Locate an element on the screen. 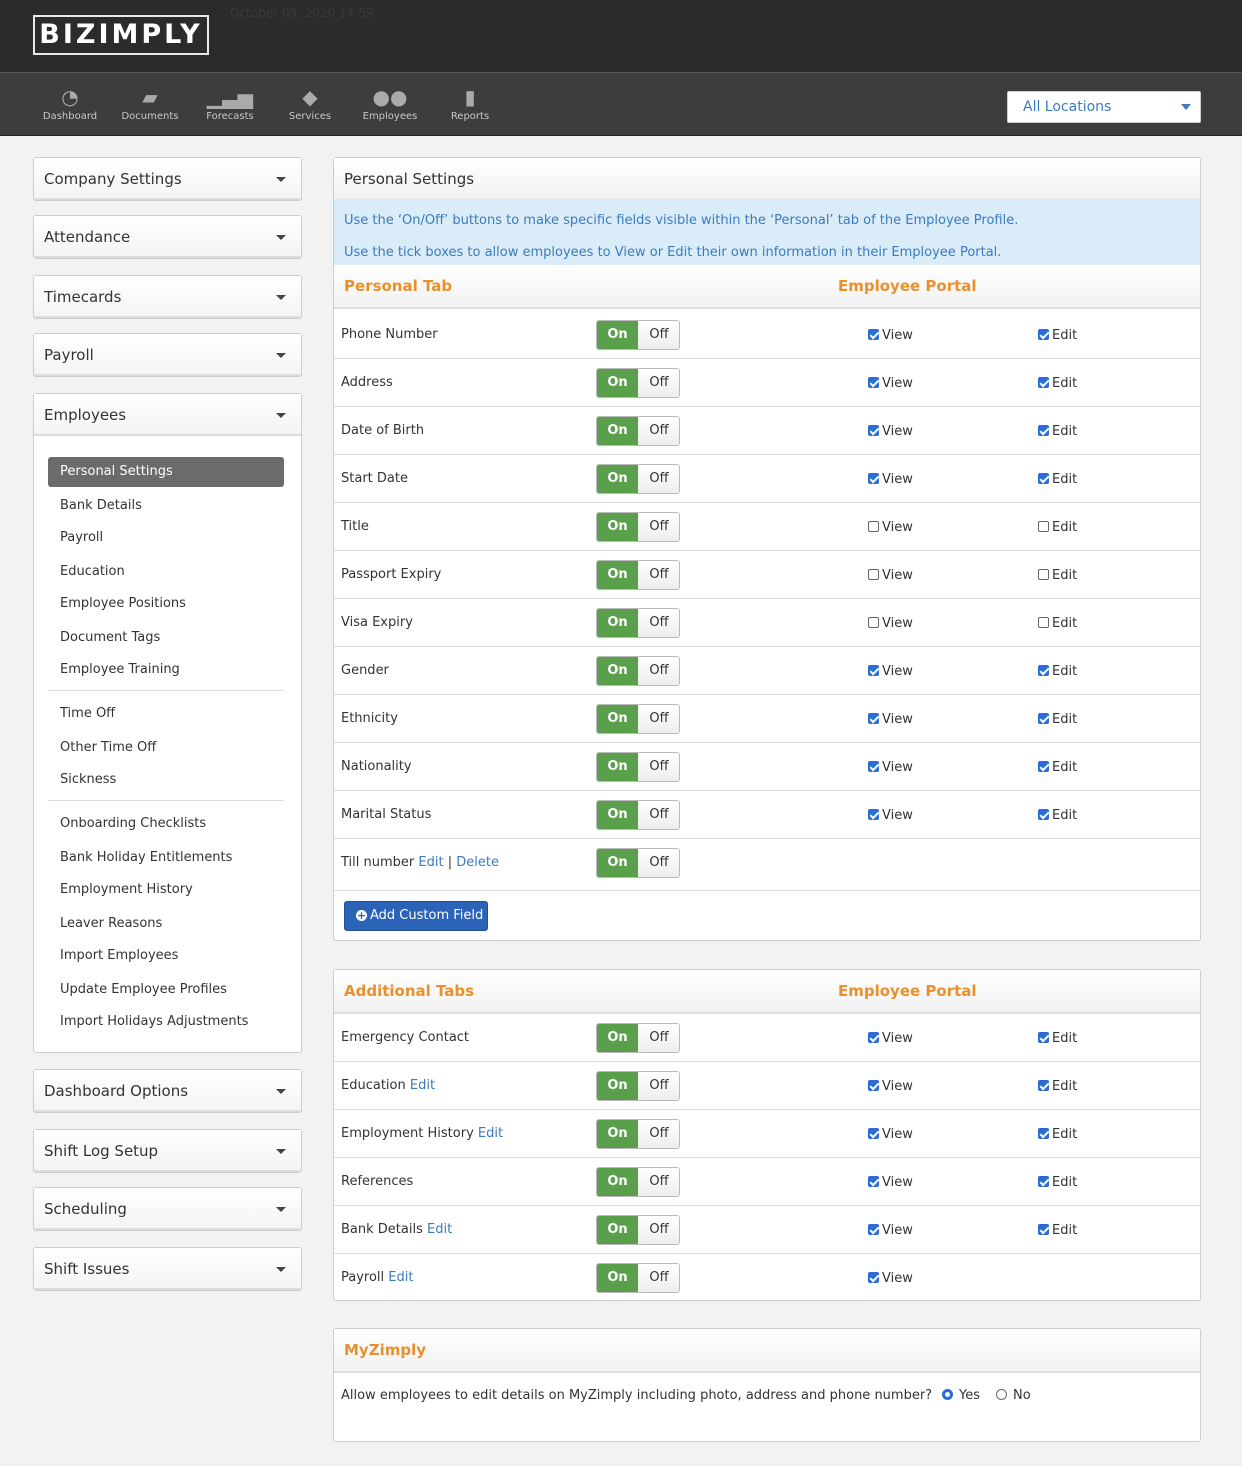 The height and width of the screenshot is (1466, 1242). sidebar-section-header: Dashboard Options is located at coordinates (167, 1091).